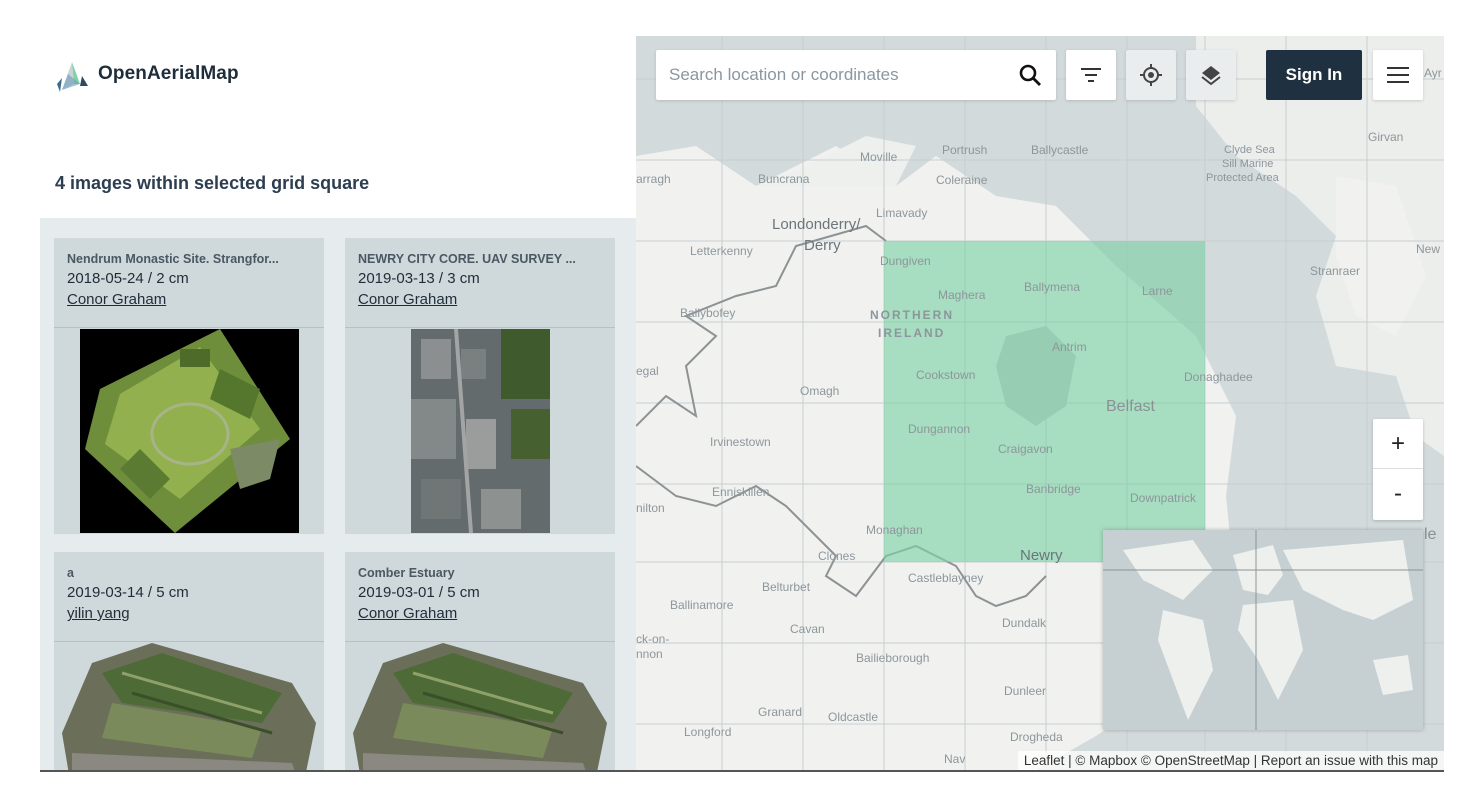 The width and height of the screenshot is (1464, 792). I want to click on locate-icon, so click(1151, 75).